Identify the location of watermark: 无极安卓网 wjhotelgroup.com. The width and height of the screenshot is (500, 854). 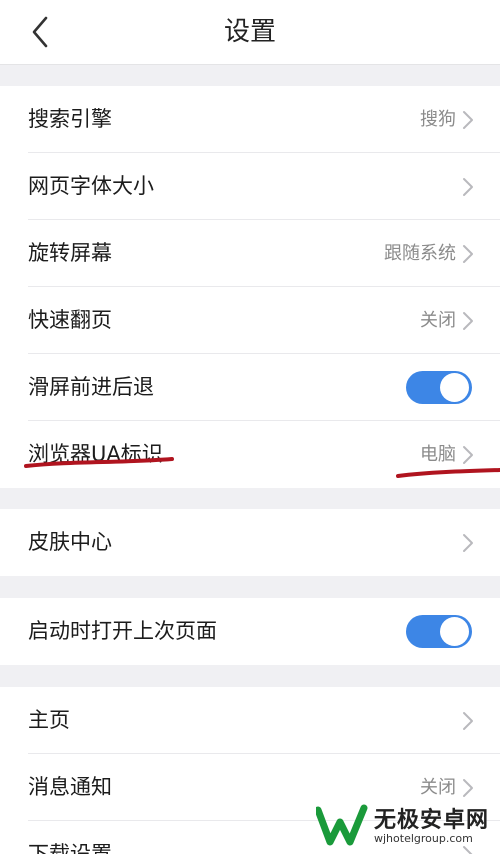
(406, 826).